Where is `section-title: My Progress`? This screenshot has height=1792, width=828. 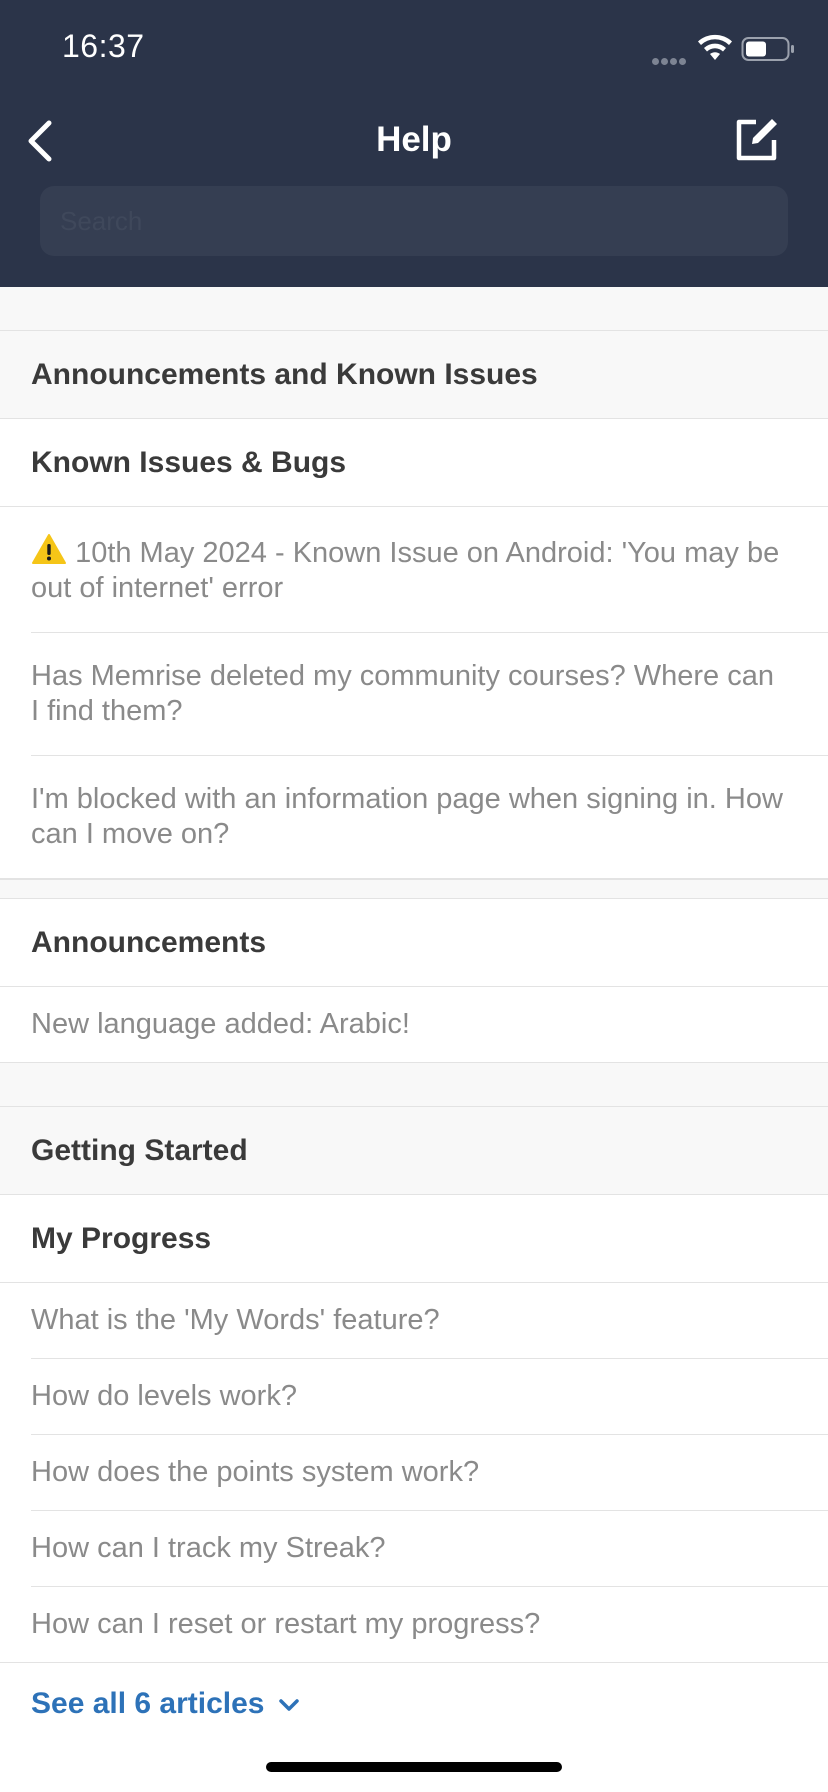
section-title: My Progress is located at coordinates (414, 1239).